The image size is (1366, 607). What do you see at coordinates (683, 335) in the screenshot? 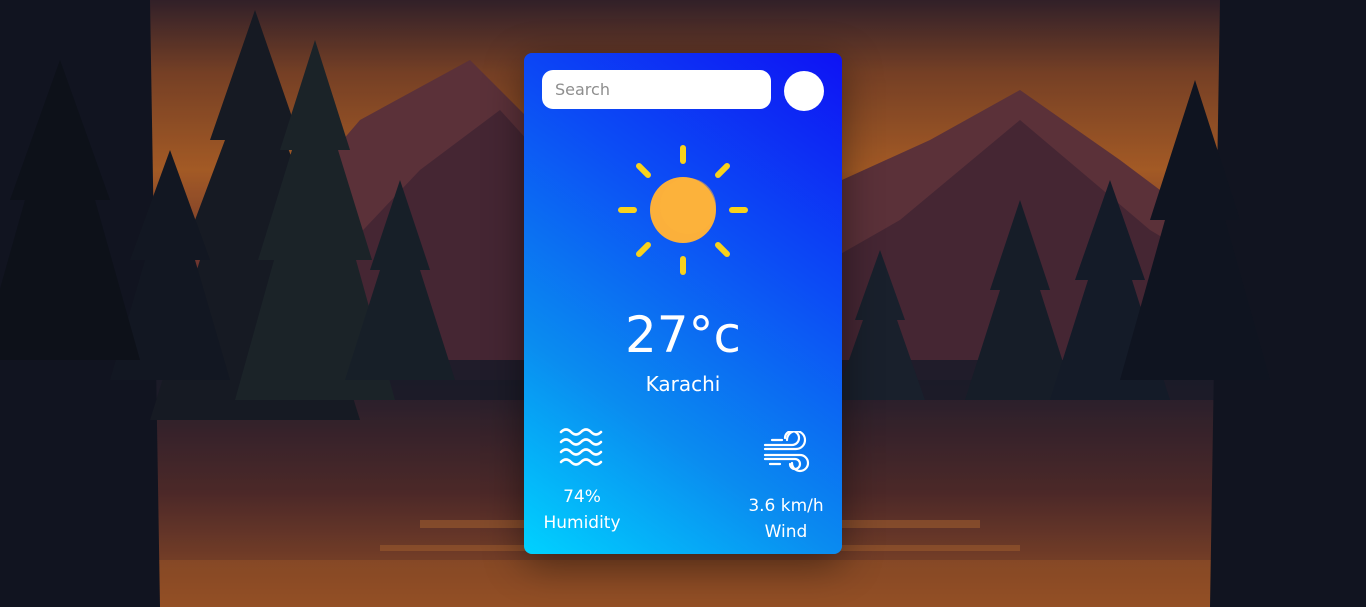
I see `temperature: 27°c` at bounding box center [683, 335].